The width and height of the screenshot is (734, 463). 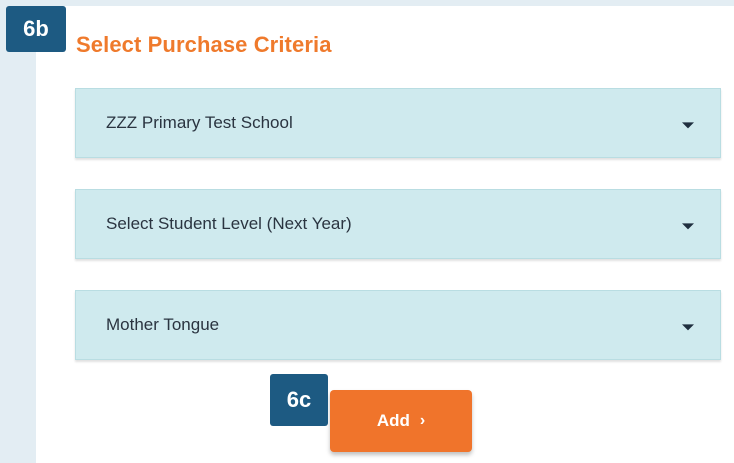 I want to click on add-button-label: Add, so click(x=393, y=420).